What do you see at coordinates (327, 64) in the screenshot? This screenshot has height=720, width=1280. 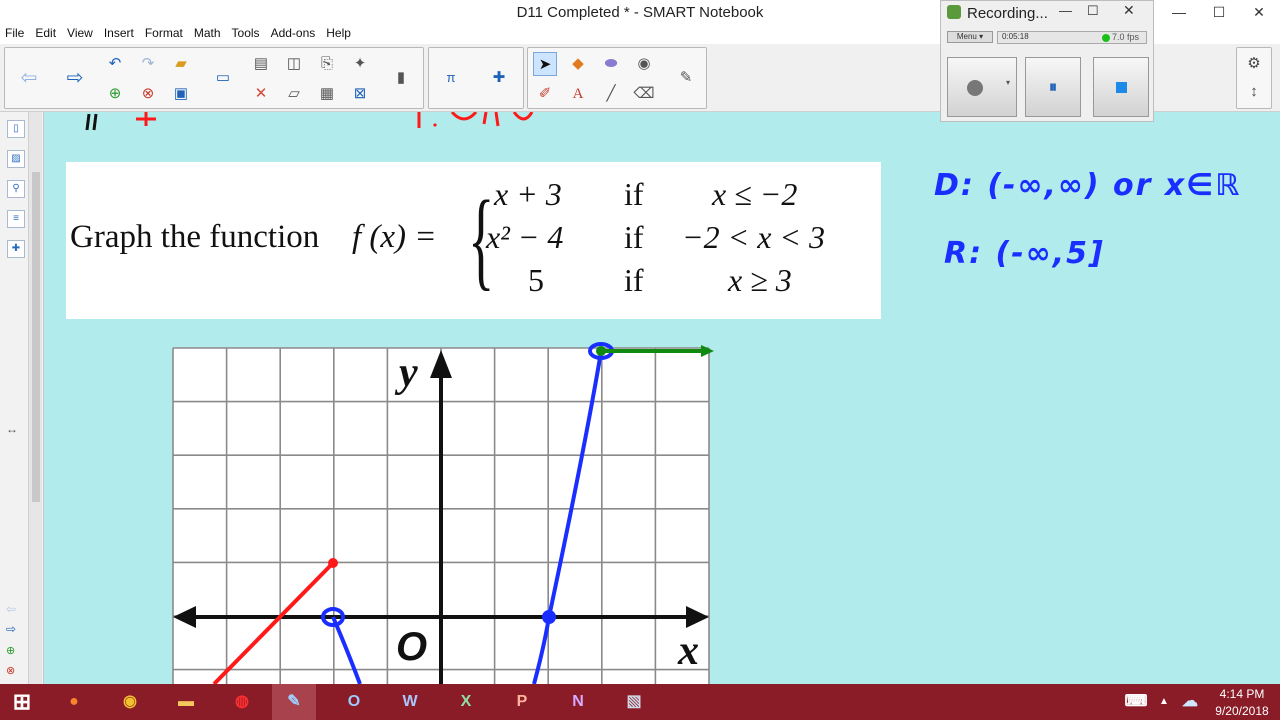 I see `document-camera-icon: ⎘` at bounding box center [327, 64].